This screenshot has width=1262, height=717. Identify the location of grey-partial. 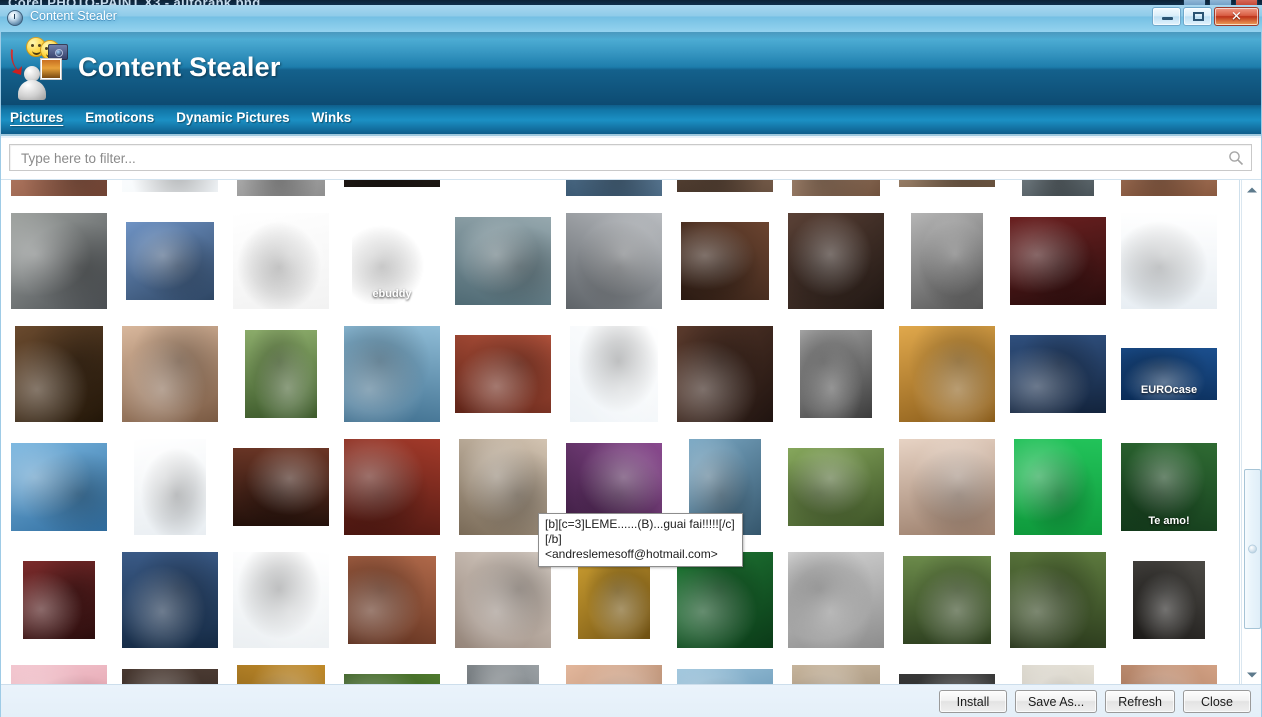
(503, 674).